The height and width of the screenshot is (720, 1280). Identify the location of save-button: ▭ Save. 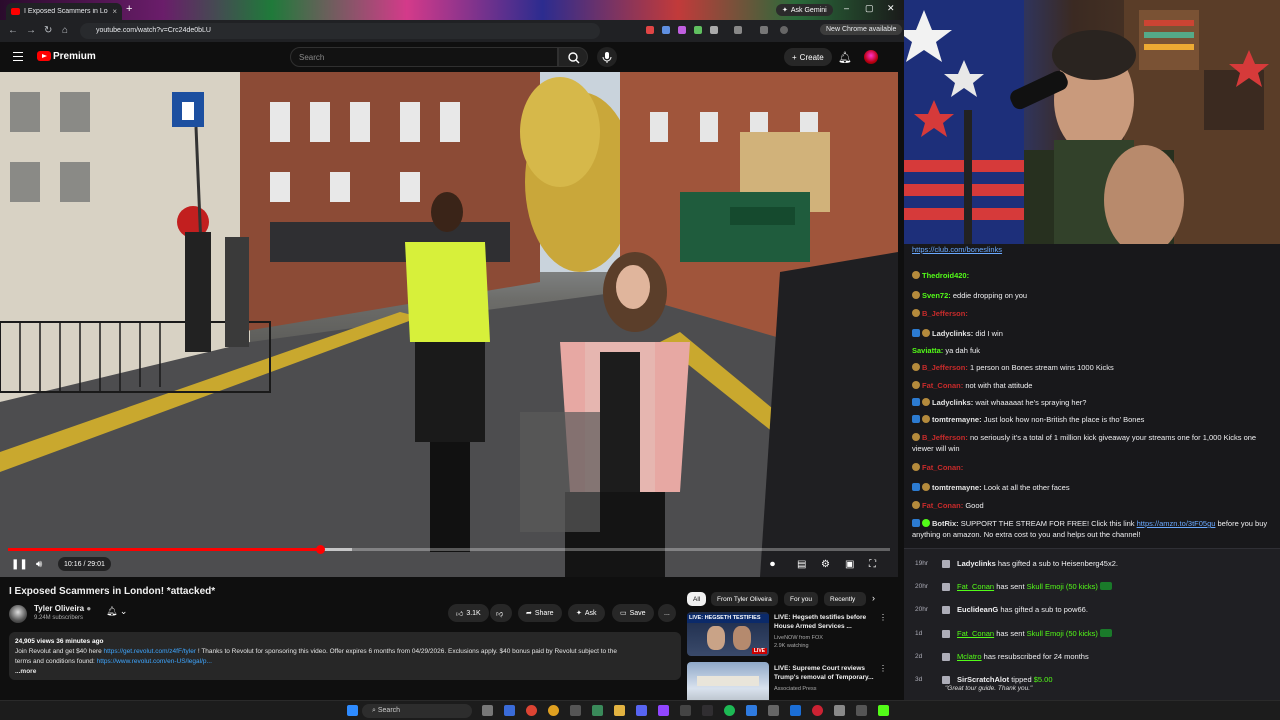
(633, 613).